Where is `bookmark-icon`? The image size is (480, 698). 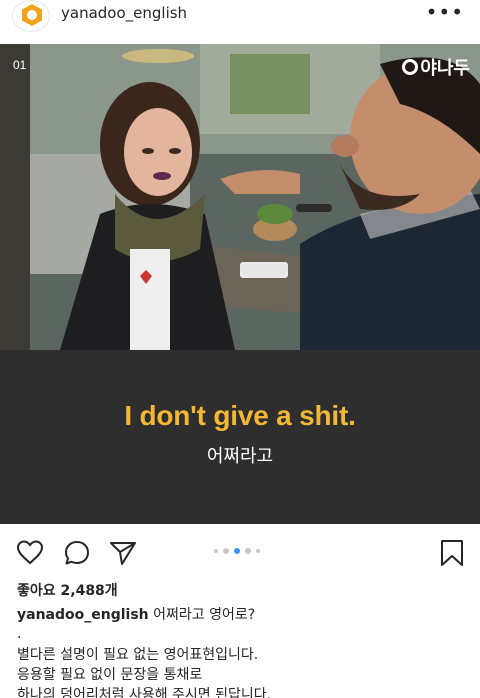
bookmark-icon is located at coordinates (452, 553).